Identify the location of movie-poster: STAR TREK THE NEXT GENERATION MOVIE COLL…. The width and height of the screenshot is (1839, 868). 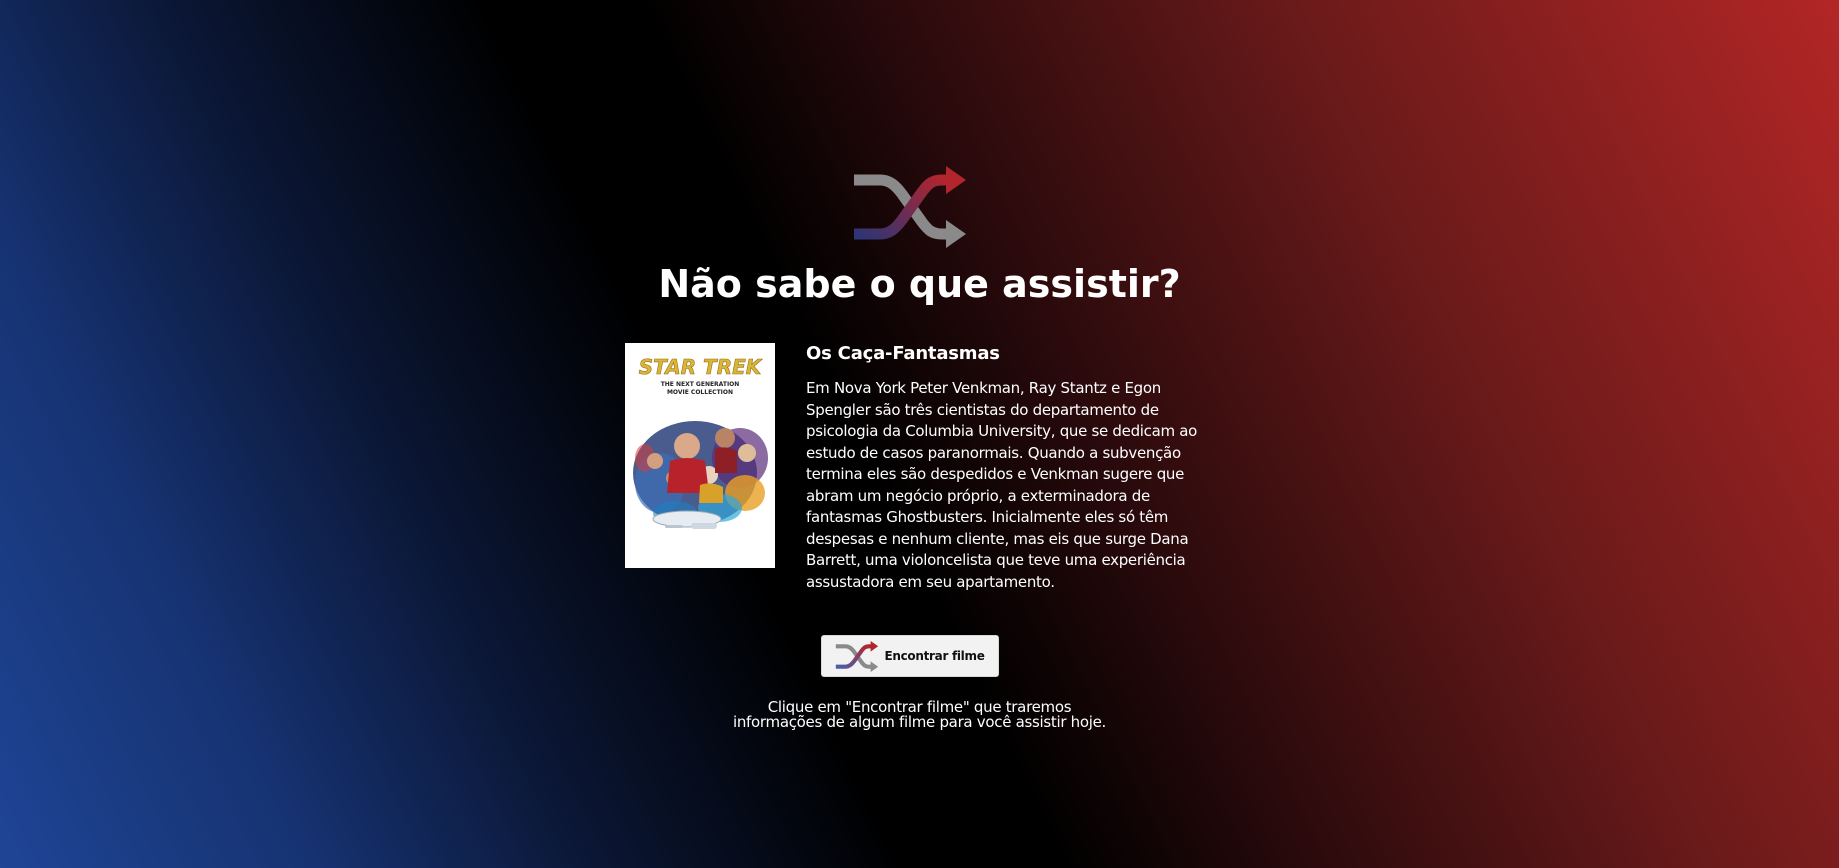
(700, 455).